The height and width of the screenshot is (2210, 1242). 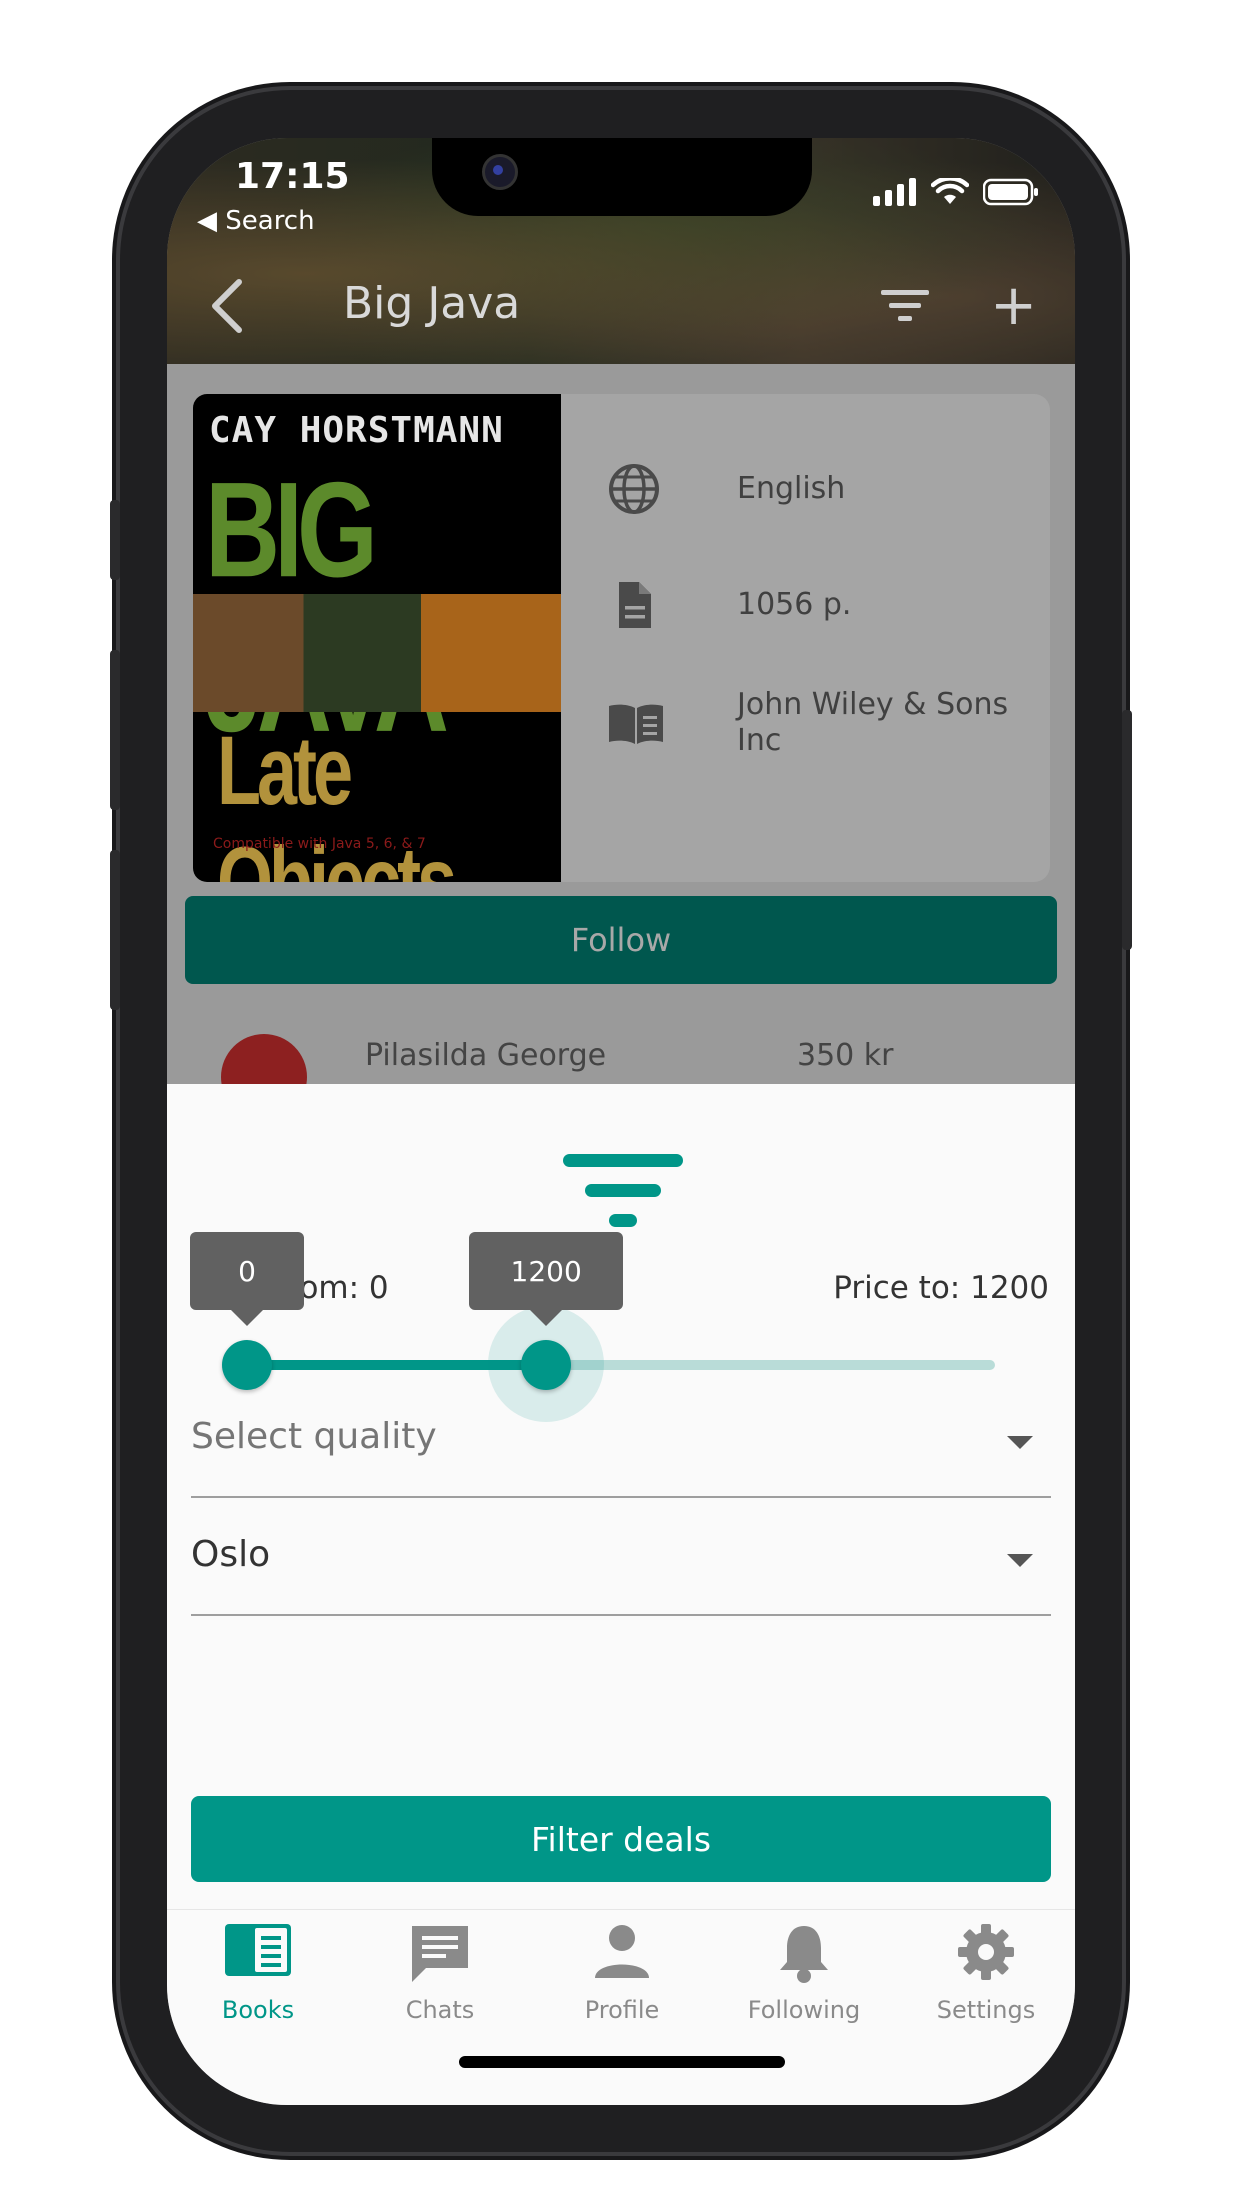 I want to click on status-icons, so click(x=956, y=192).